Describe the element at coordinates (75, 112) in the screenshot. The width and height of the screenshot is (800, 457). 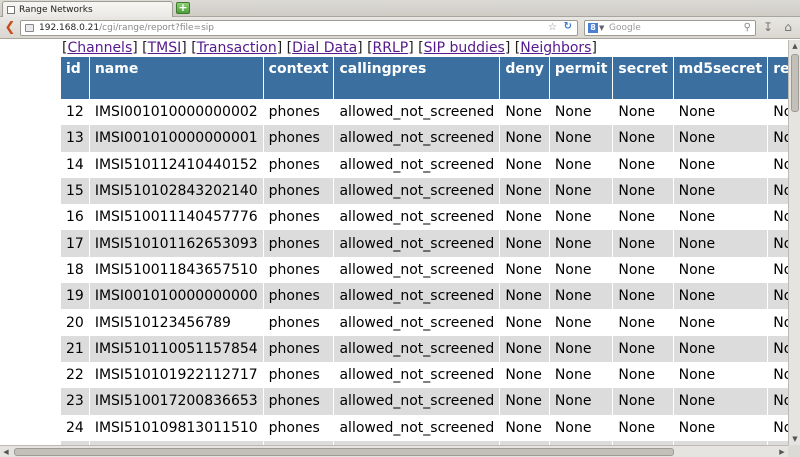
I see `cell-id: 12` at that location.